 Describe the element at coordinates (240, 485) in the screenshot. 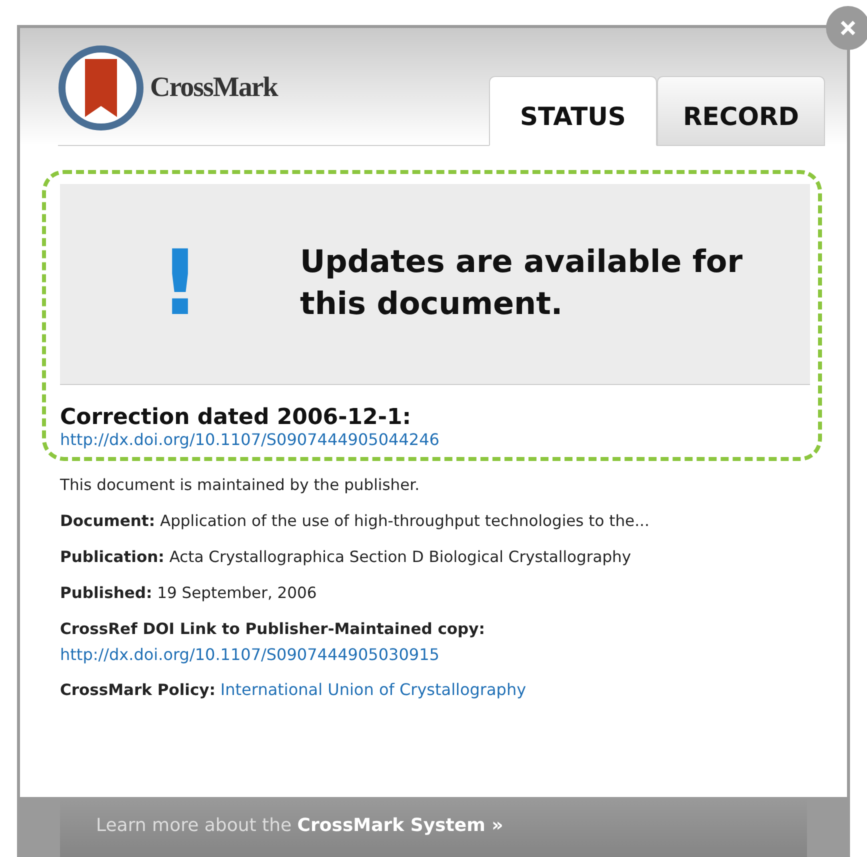

I see `info-text: This document is maintained by the publisher.` at that location.